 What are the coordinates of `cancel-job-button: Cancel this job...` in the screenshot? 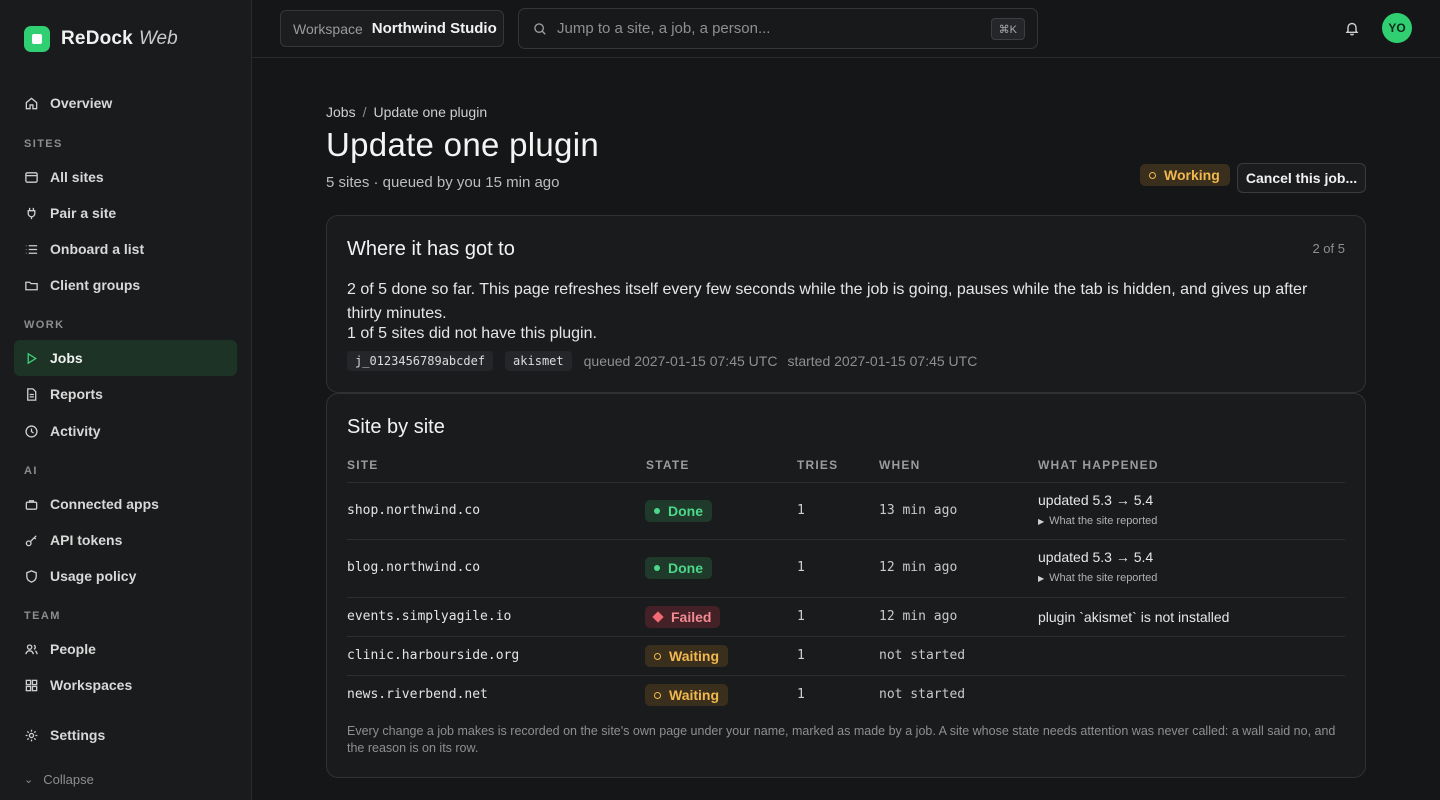 It's located at (1301, 178).